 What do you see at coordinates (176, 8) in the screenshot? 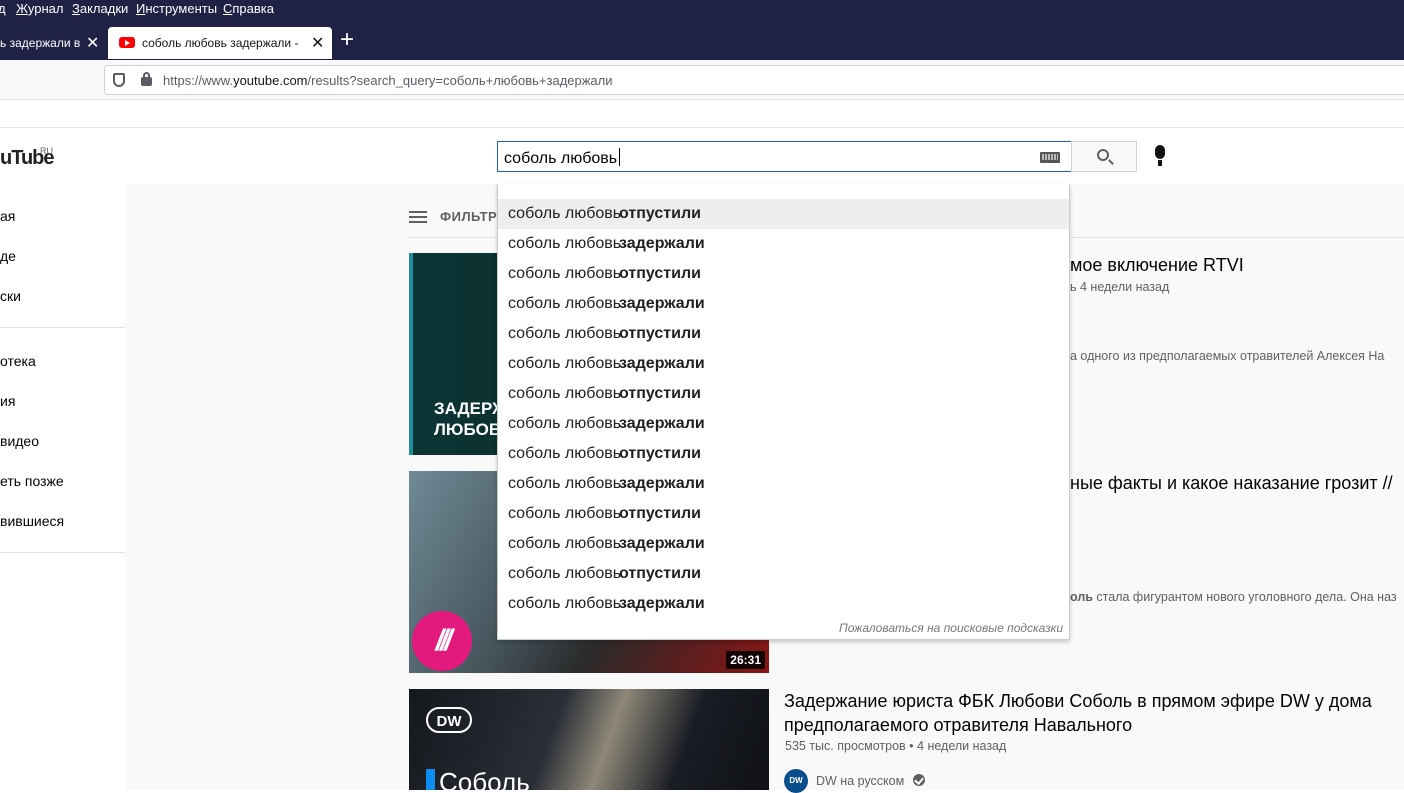
I see `menu-item-tools: Инструменты` at bounding box center [176, 8].